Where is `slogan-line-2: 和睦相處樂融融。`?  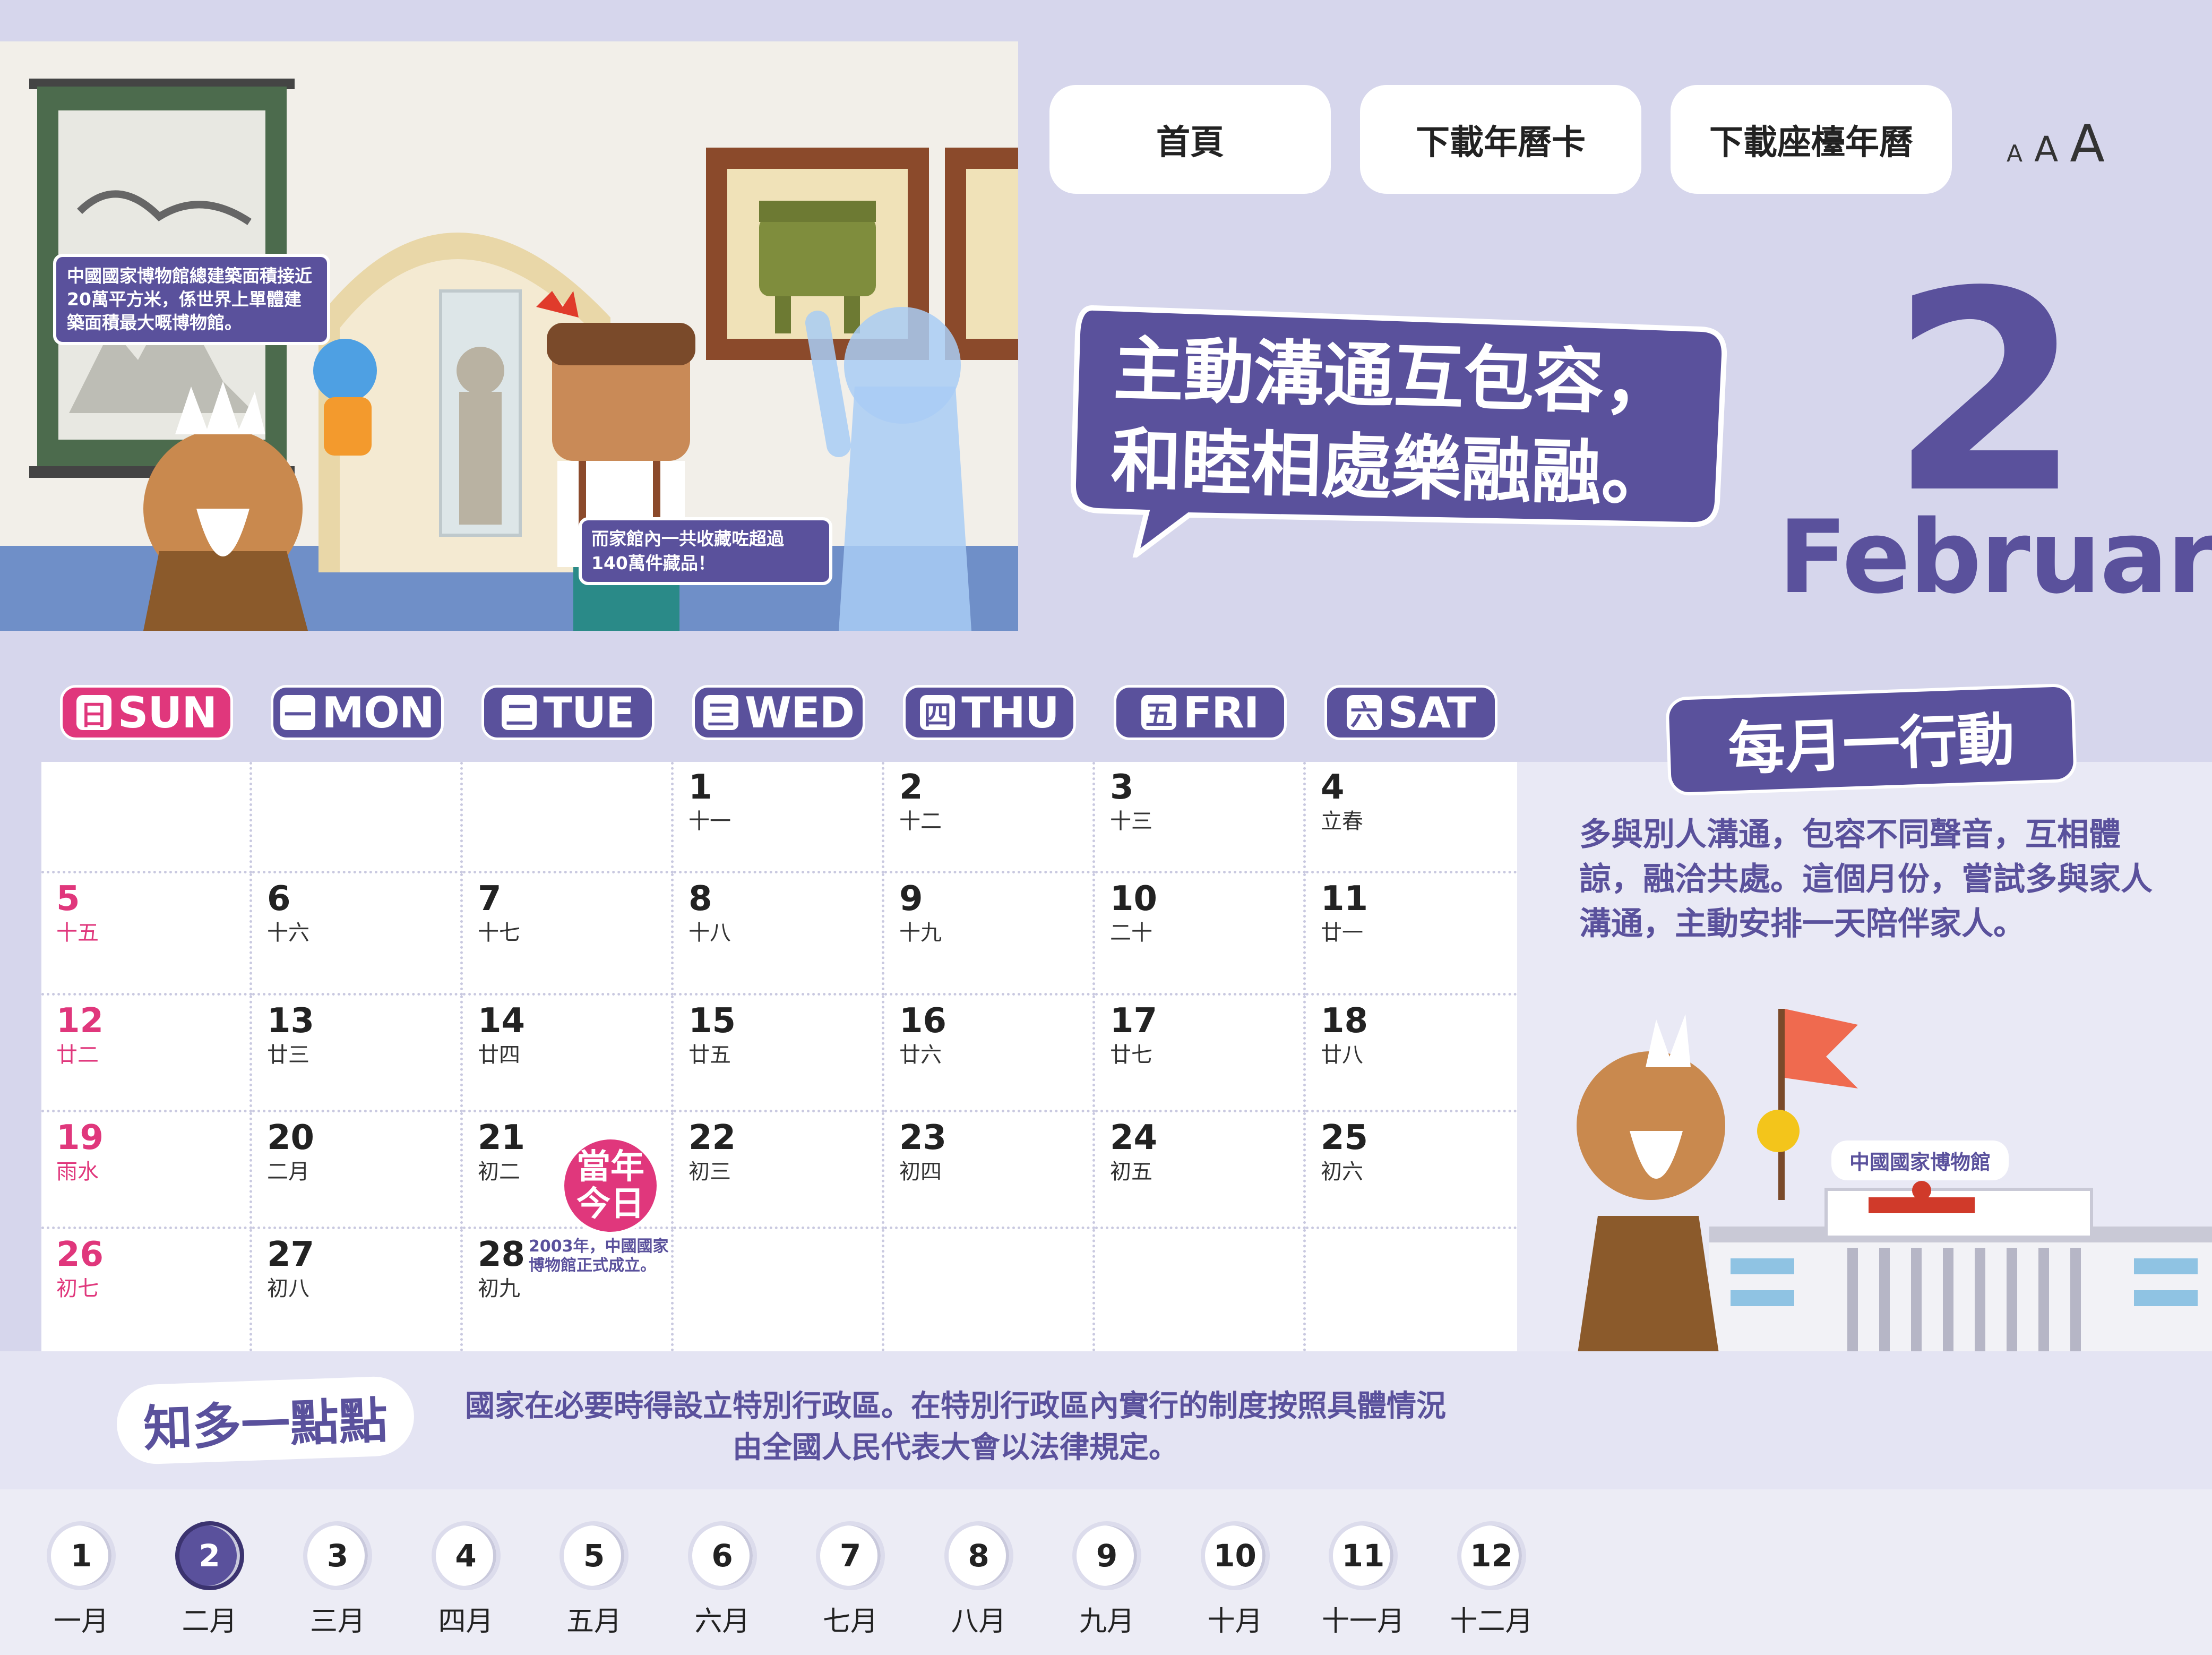 slogan-line-2: 和睦相處樂融融。 is located at coordinates (1392, 468).